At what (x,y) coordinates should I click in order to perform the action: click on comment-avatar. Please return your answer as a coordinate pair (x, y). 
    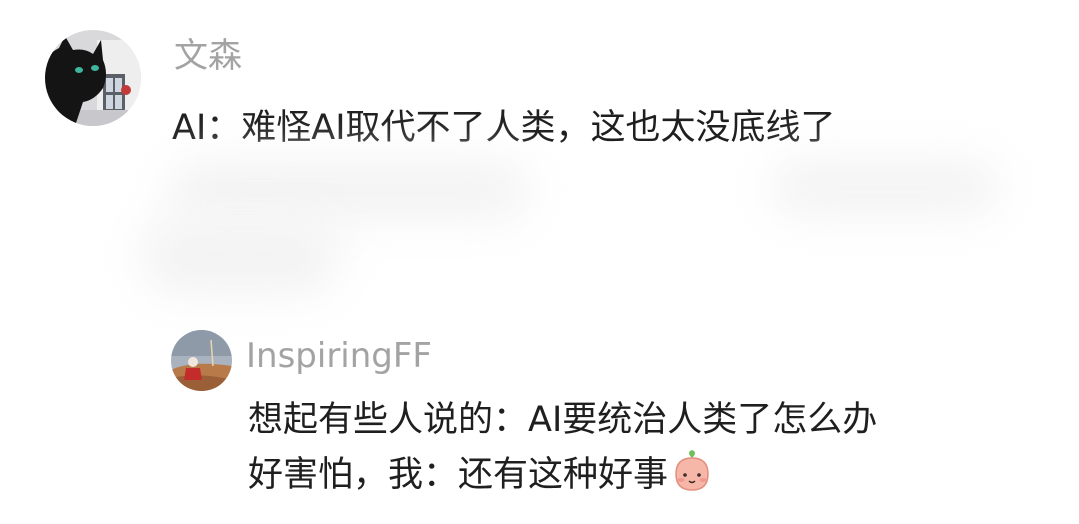
    Looking at the image, I should click on (93, 78).